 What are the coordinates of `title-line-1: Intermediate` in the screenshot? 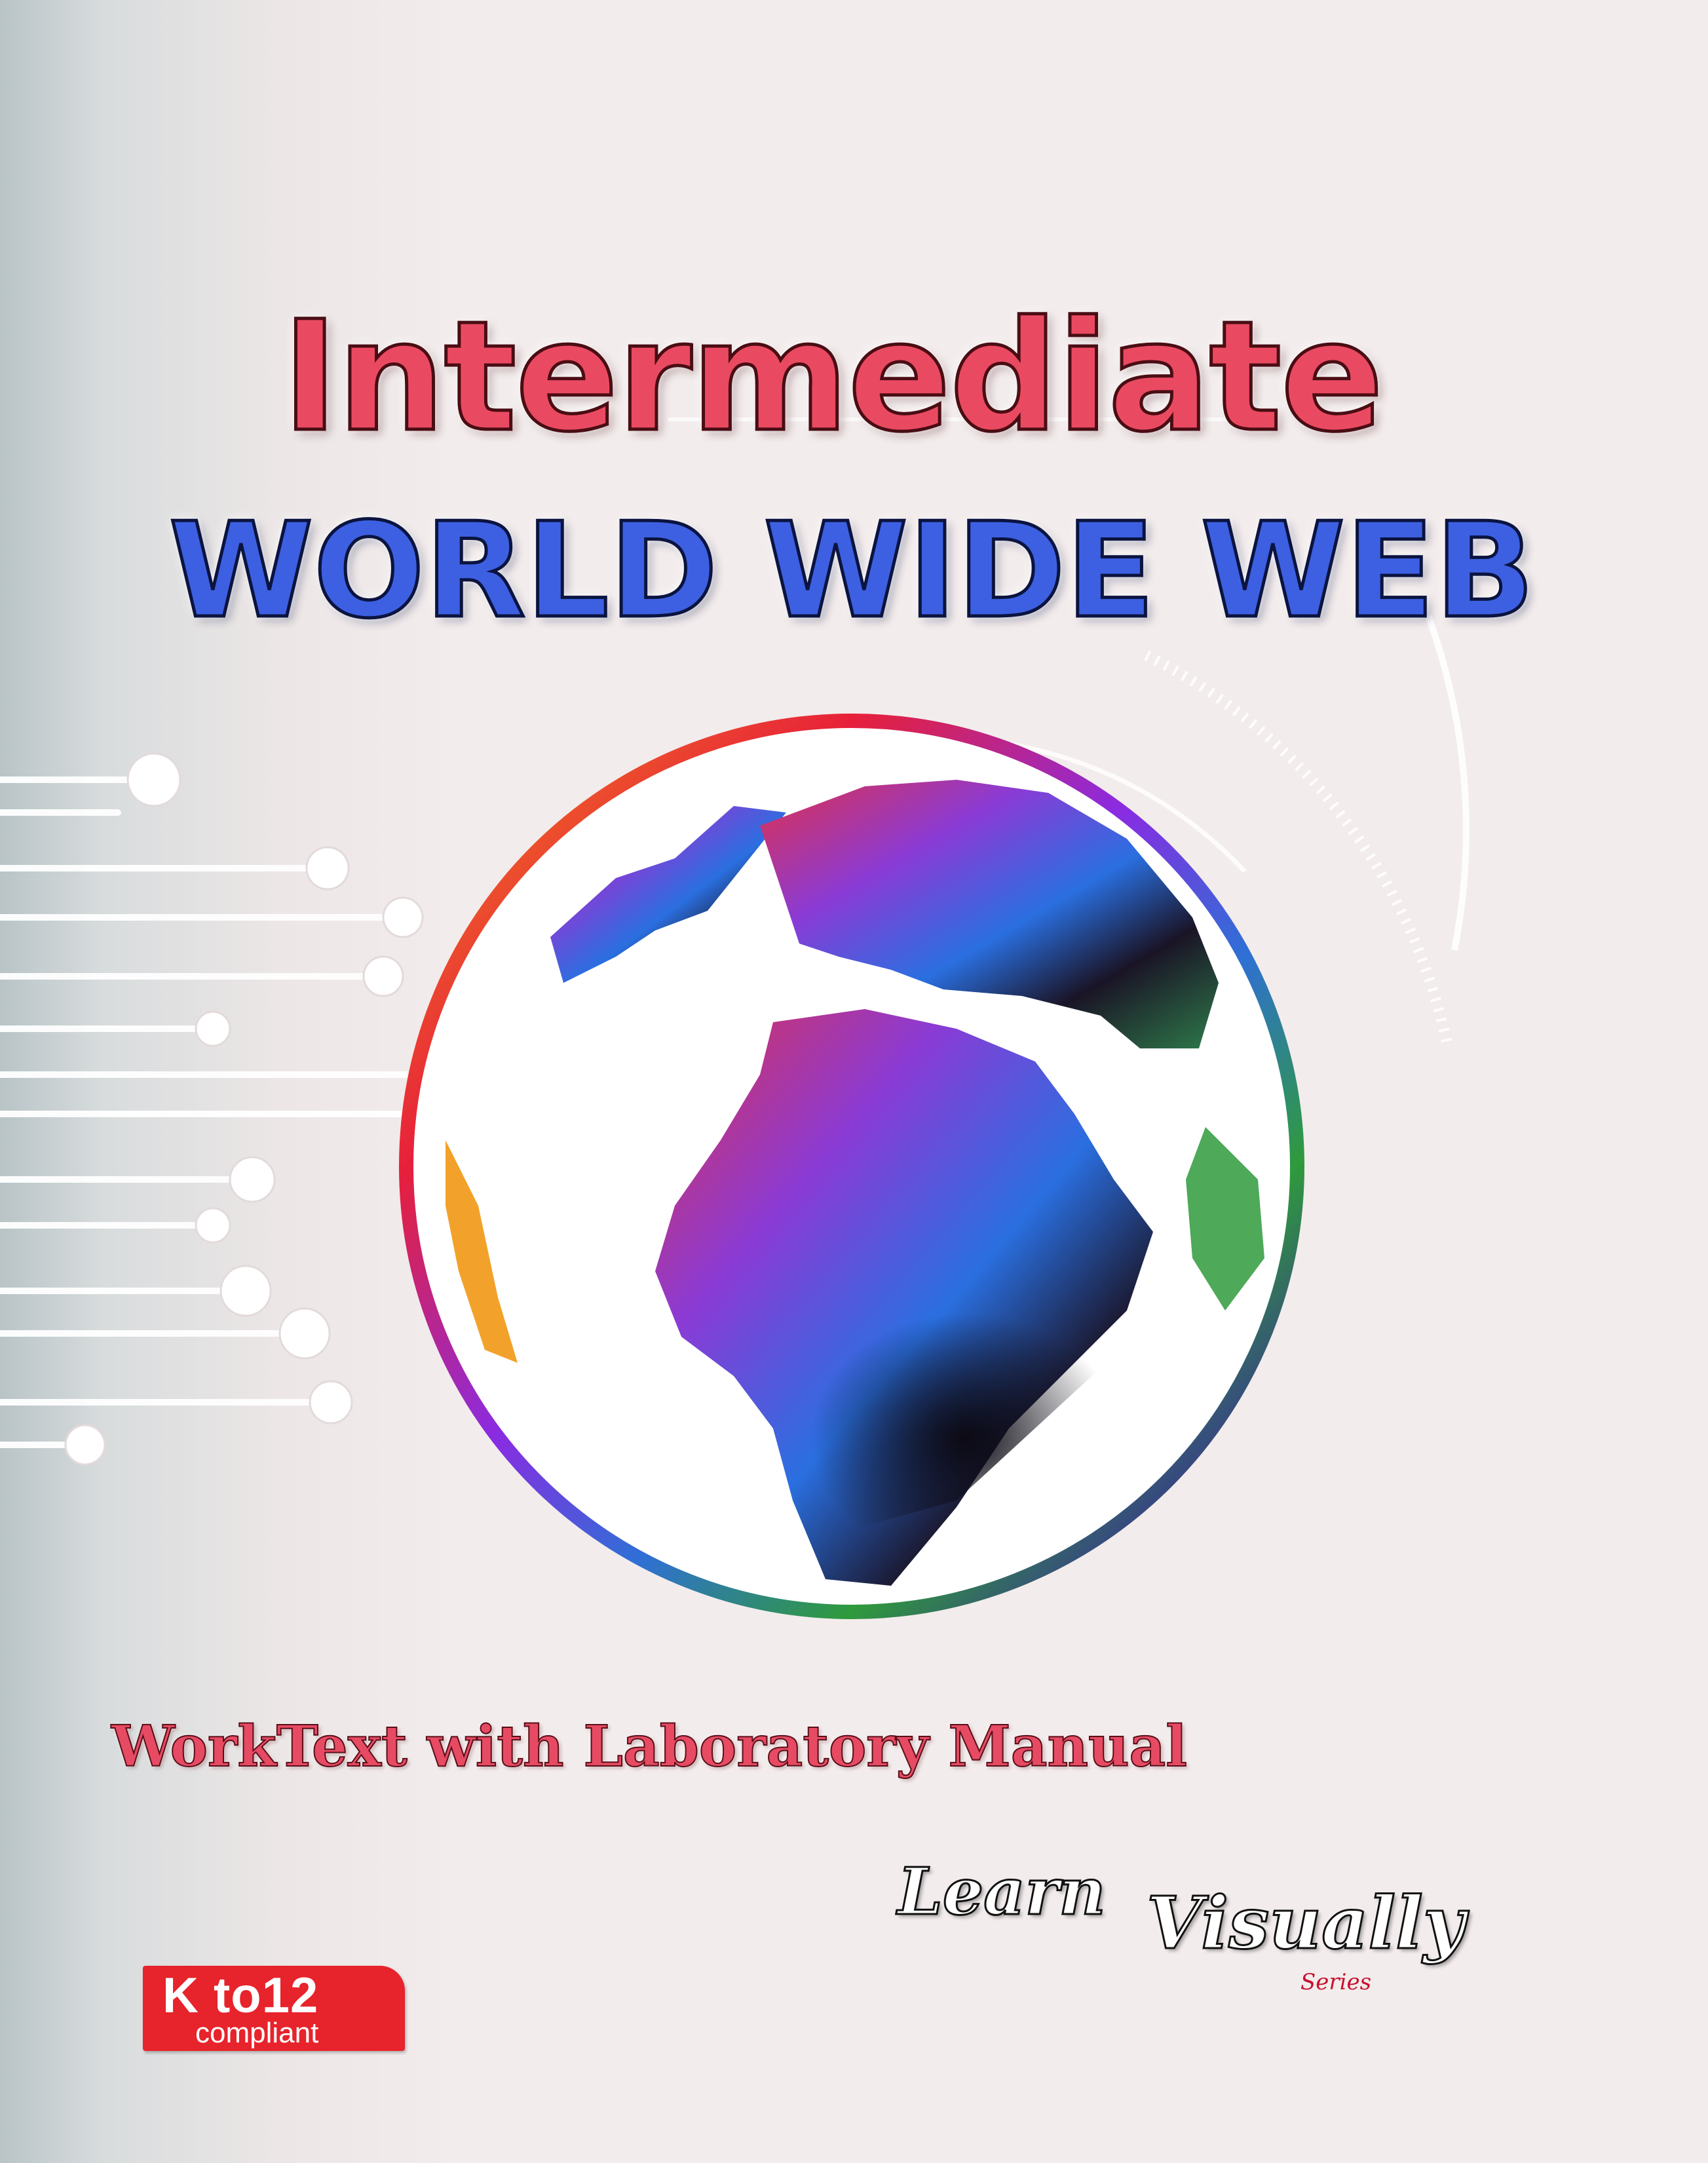 It's located at (833, 377).